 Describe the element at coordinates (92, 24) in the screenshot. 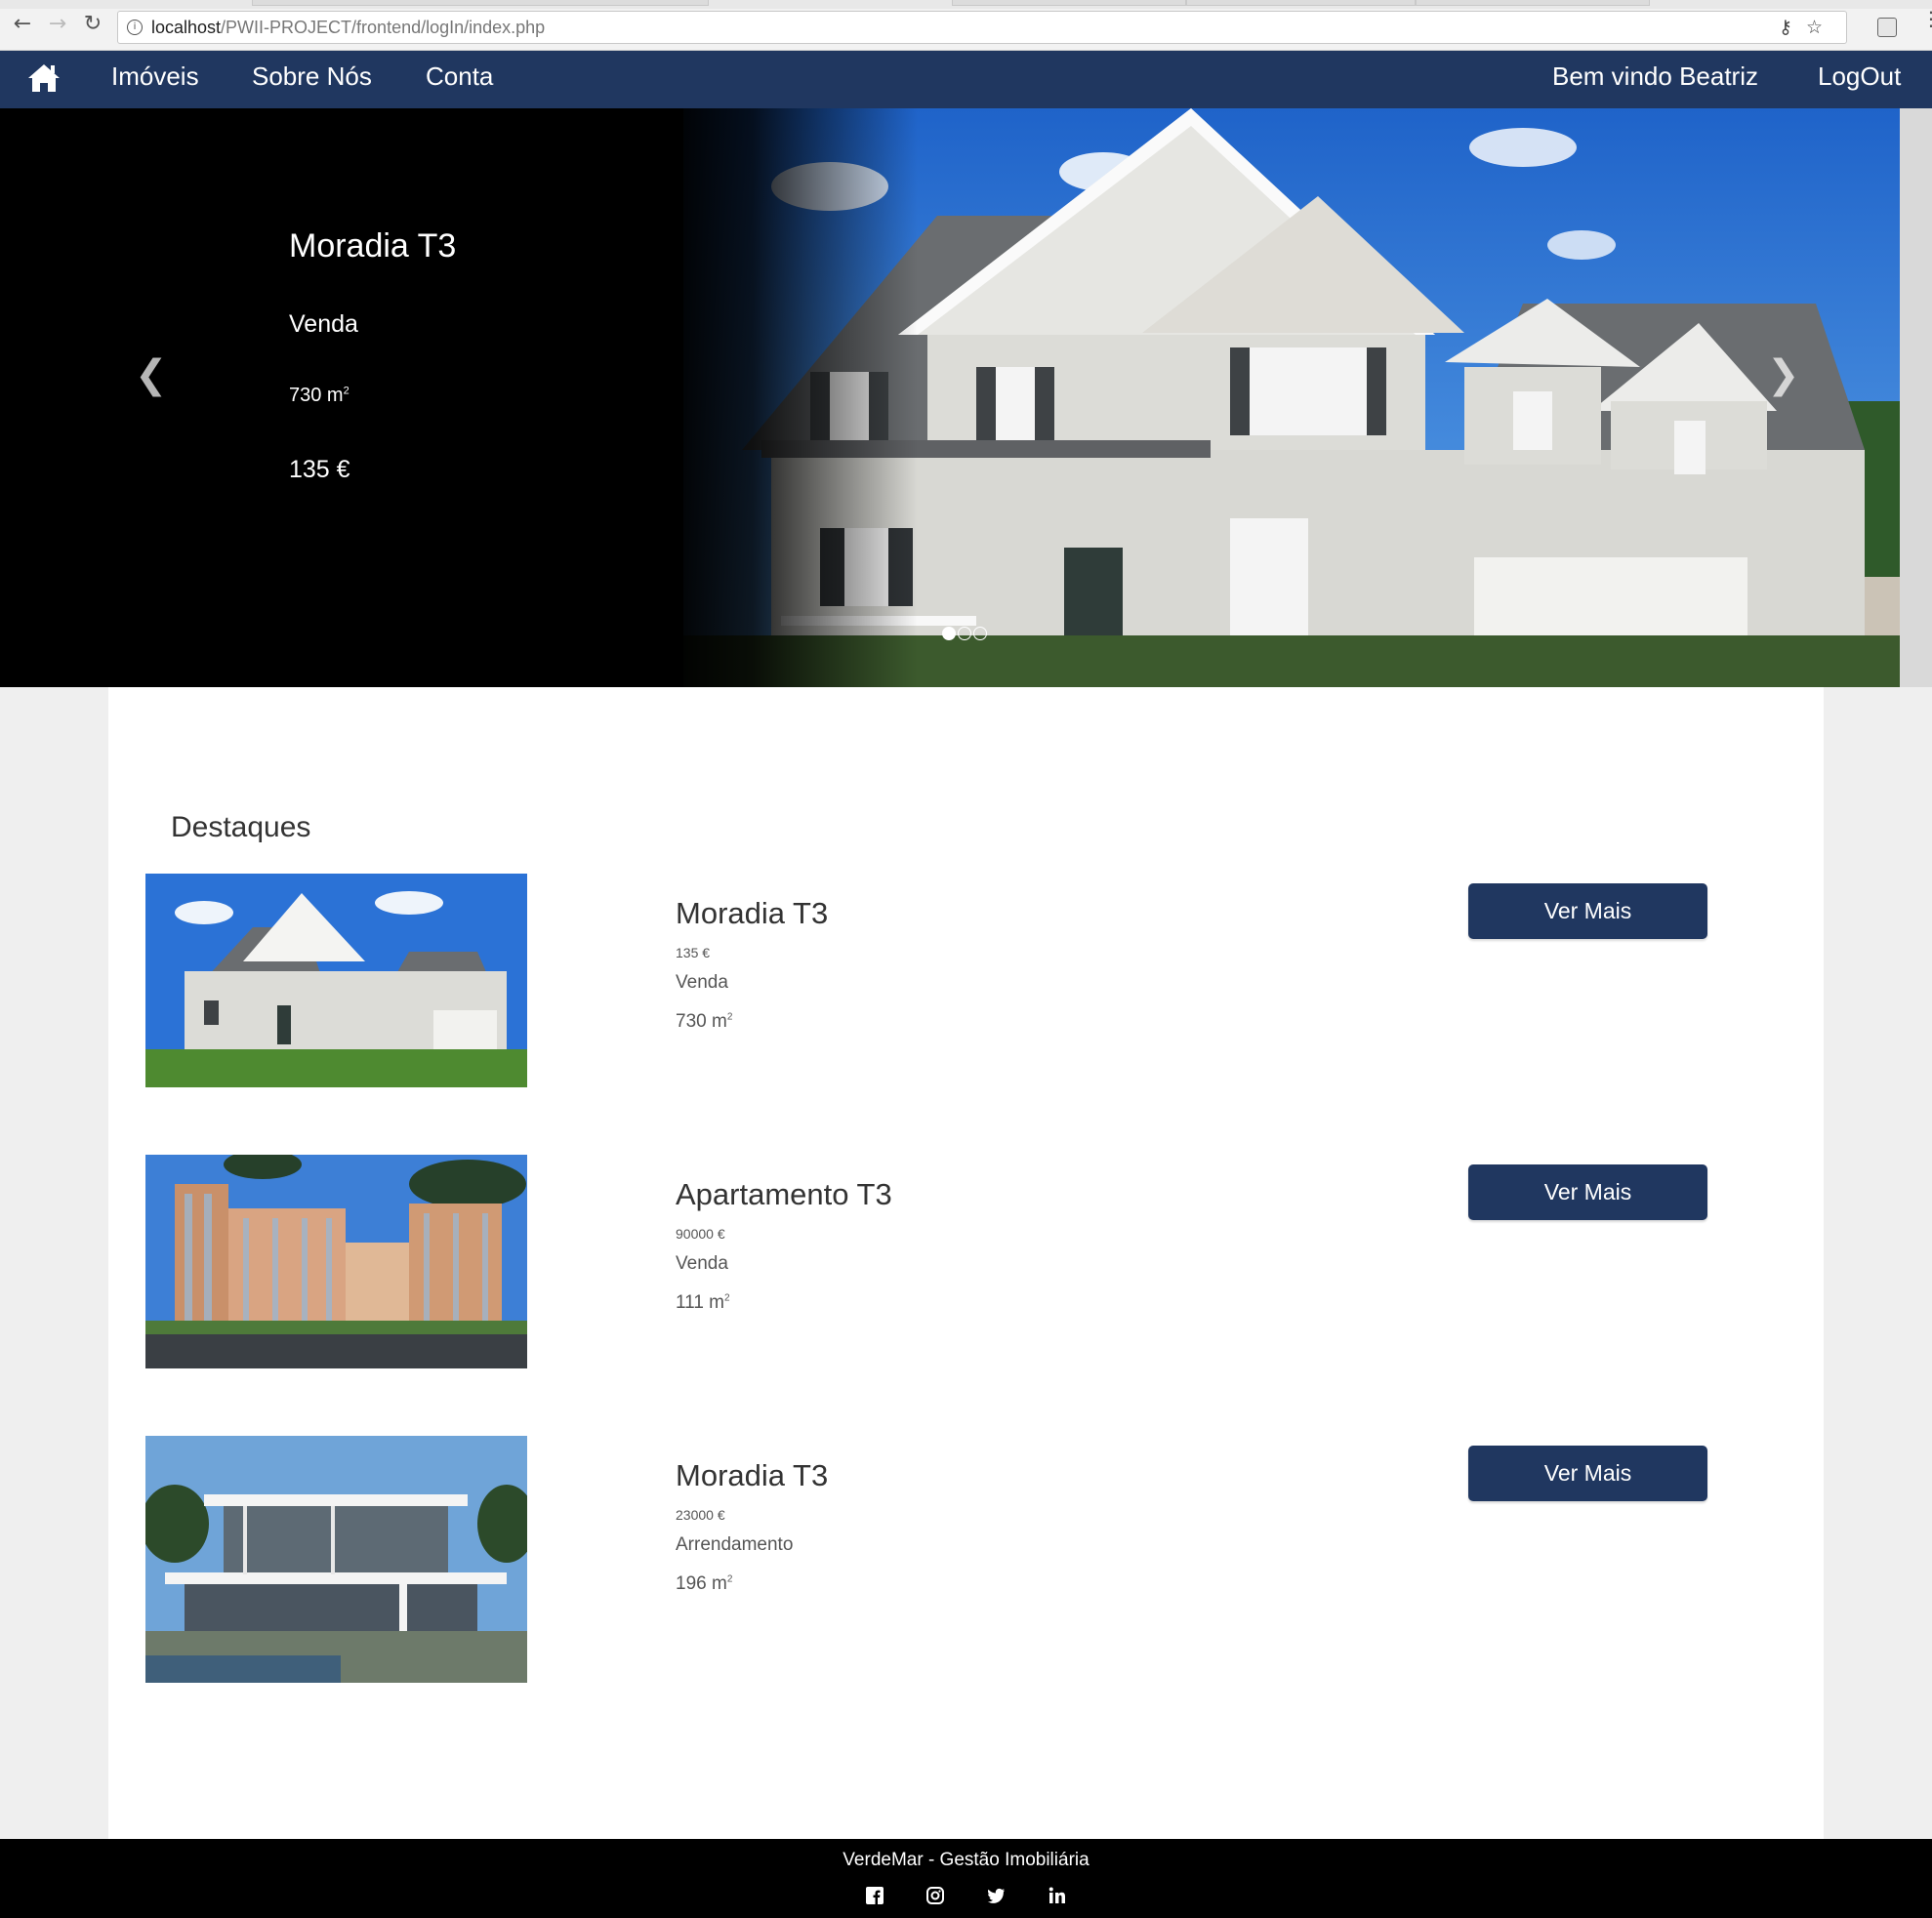

I see `reload-icon: ↻` at that location.